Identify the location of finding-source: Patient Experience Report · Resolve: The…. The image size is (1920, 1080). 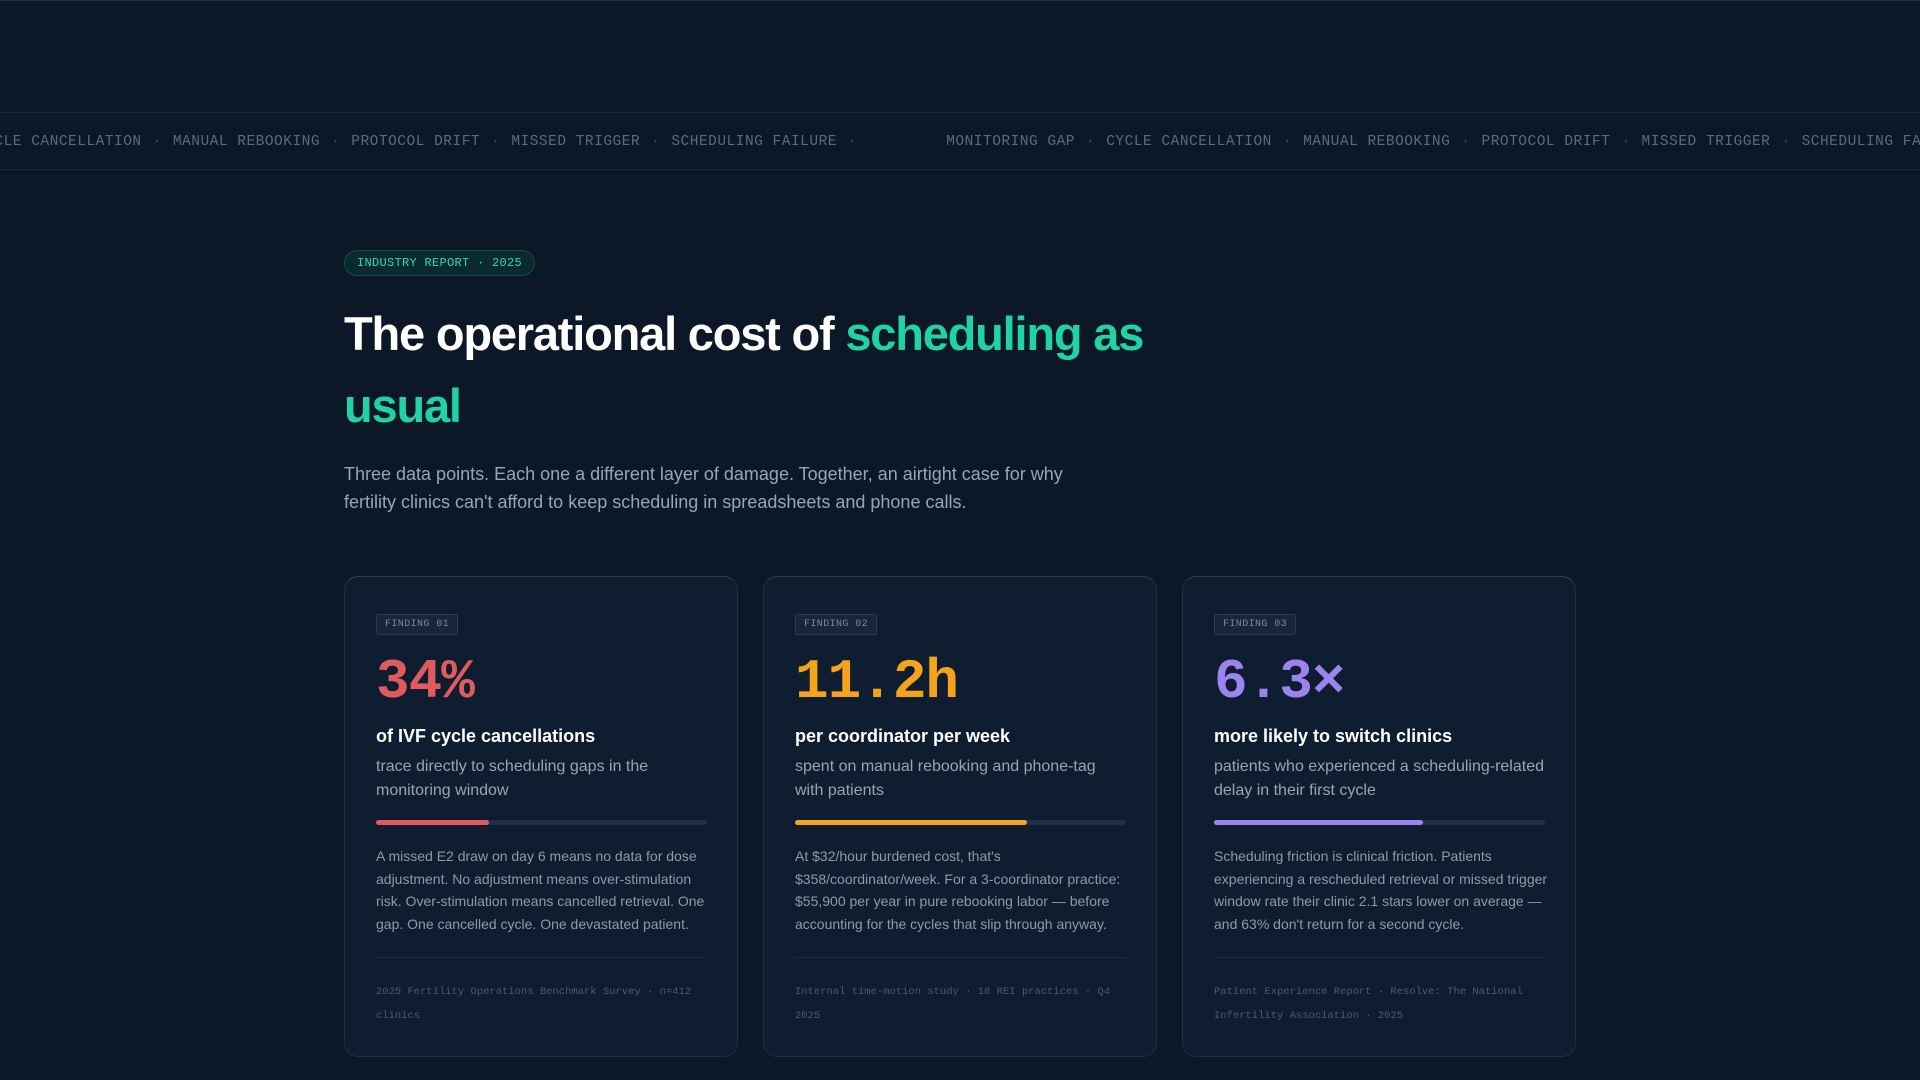
(1368, 1004).